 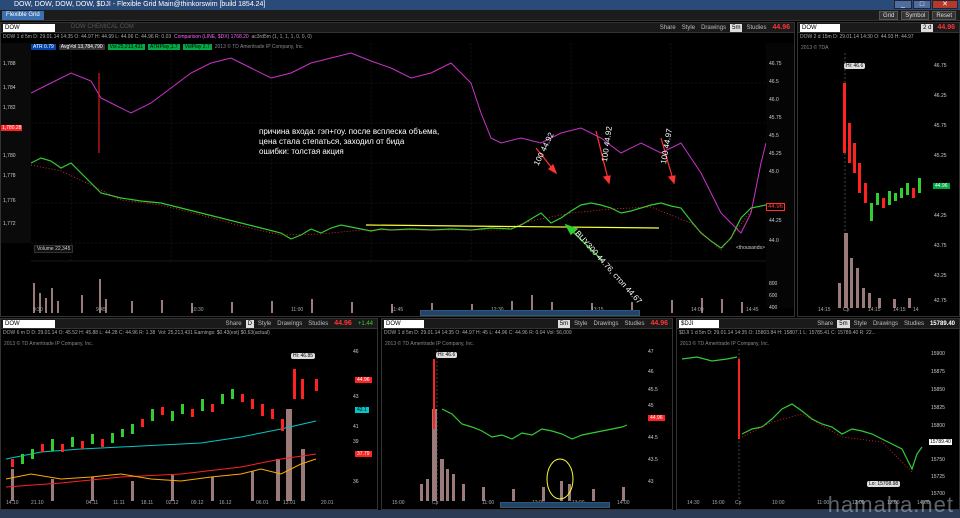 What do you see at coordinates (803, 425) in the screenshot?
I see `index-price-chart` at bounding box center [803, 425].